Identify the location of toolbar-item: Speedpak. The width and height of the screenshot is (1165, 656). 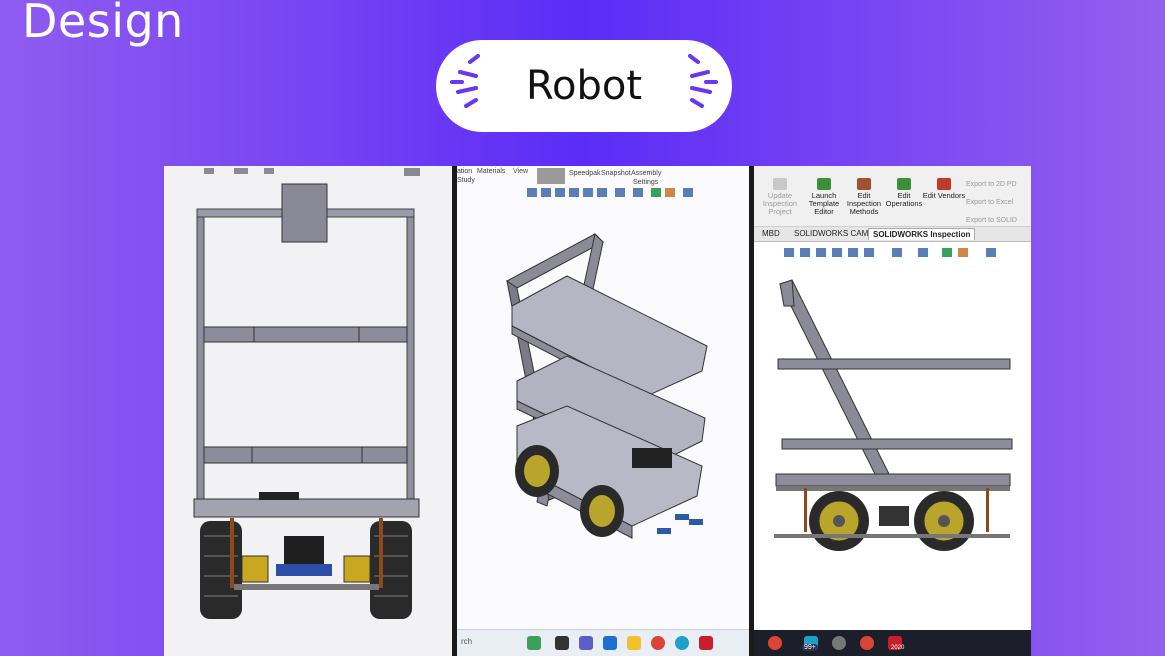
(585, 173).